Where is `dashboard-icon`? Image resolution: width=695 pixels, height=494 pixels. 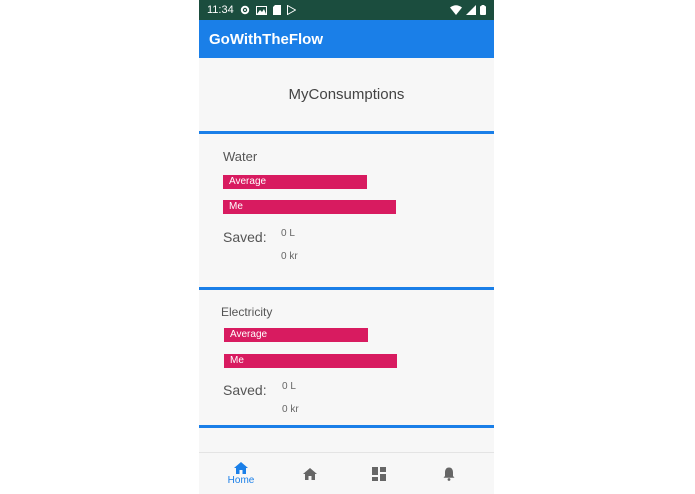 dashboard-icon is located at coordinates (379, 474).